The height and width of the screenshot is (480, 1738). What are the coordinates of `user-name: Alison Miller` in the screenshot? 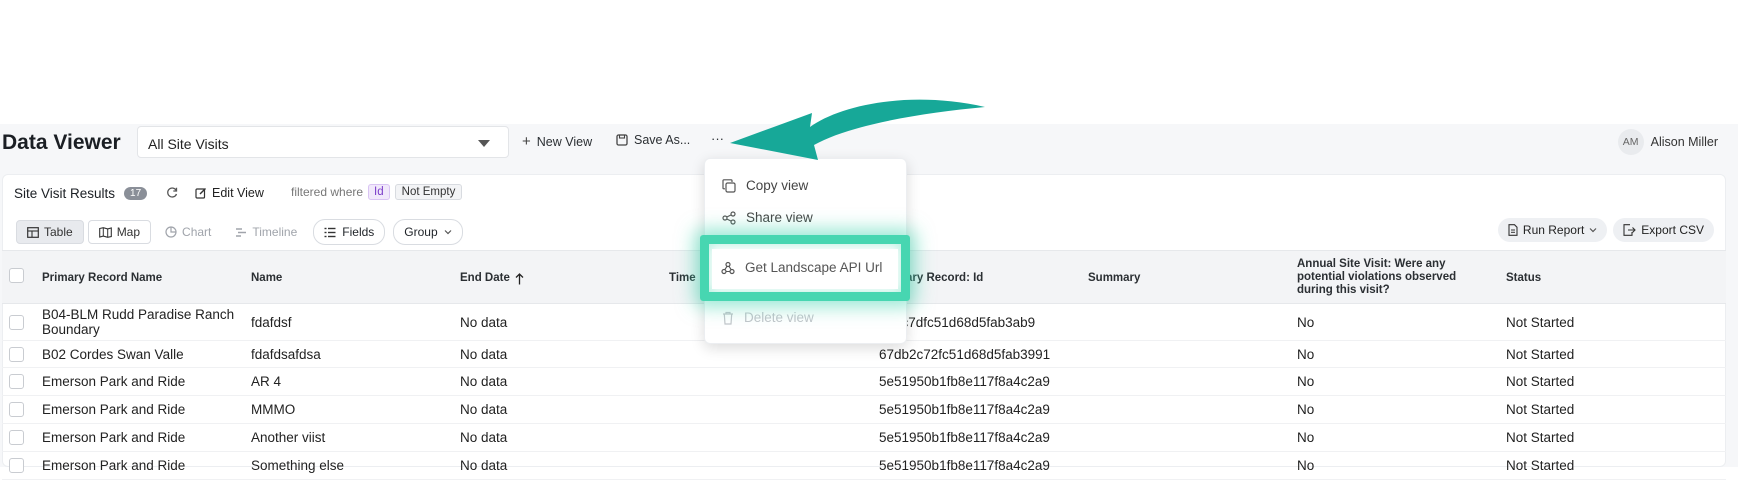 It's located at (1684, 142).